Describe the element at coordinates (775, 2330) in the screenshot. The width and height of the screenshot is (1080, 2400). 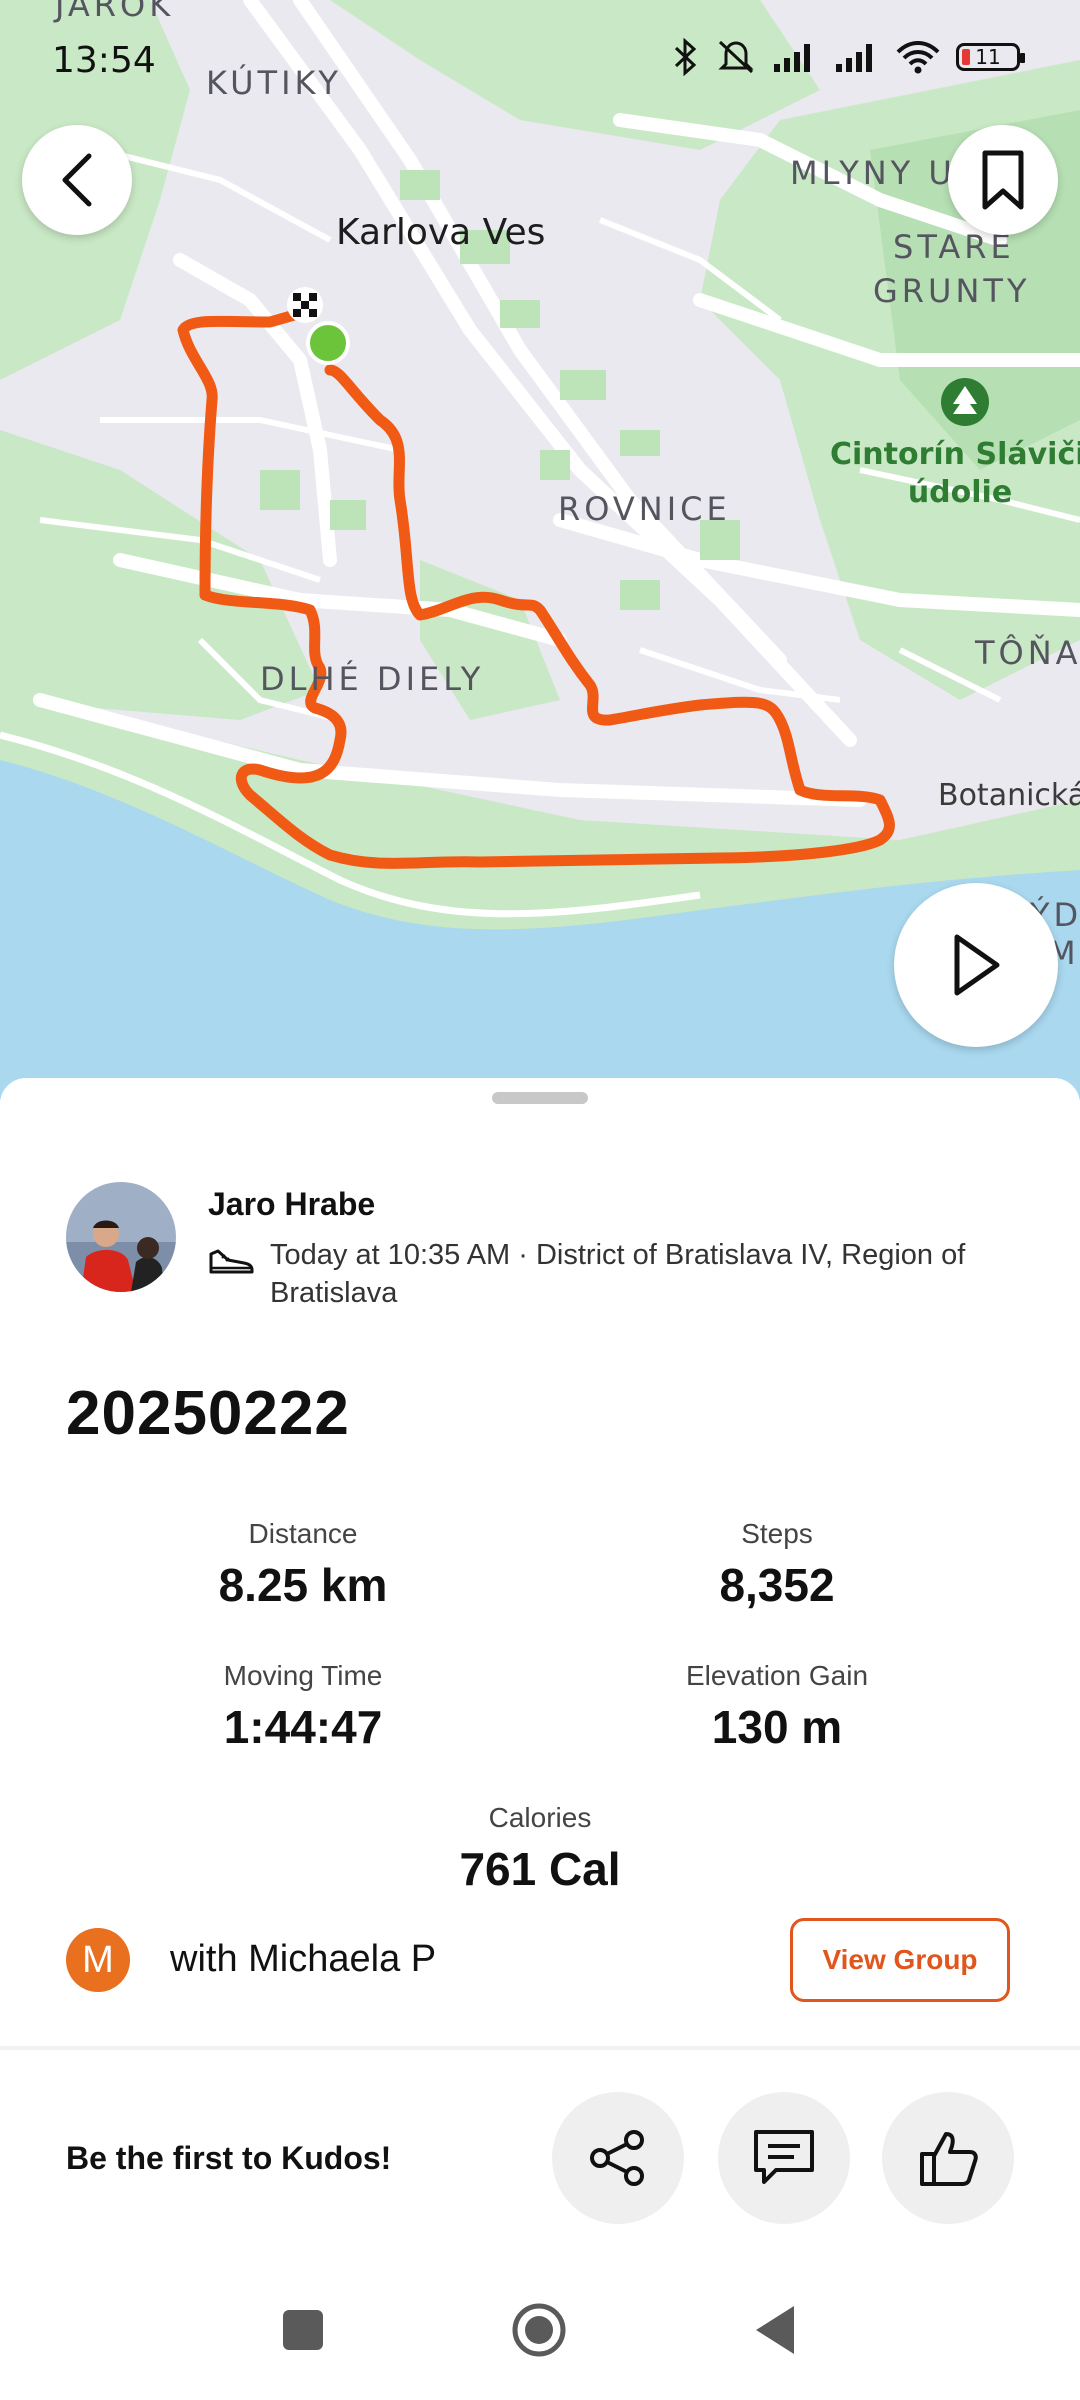
I see `system-back-button` at that location.